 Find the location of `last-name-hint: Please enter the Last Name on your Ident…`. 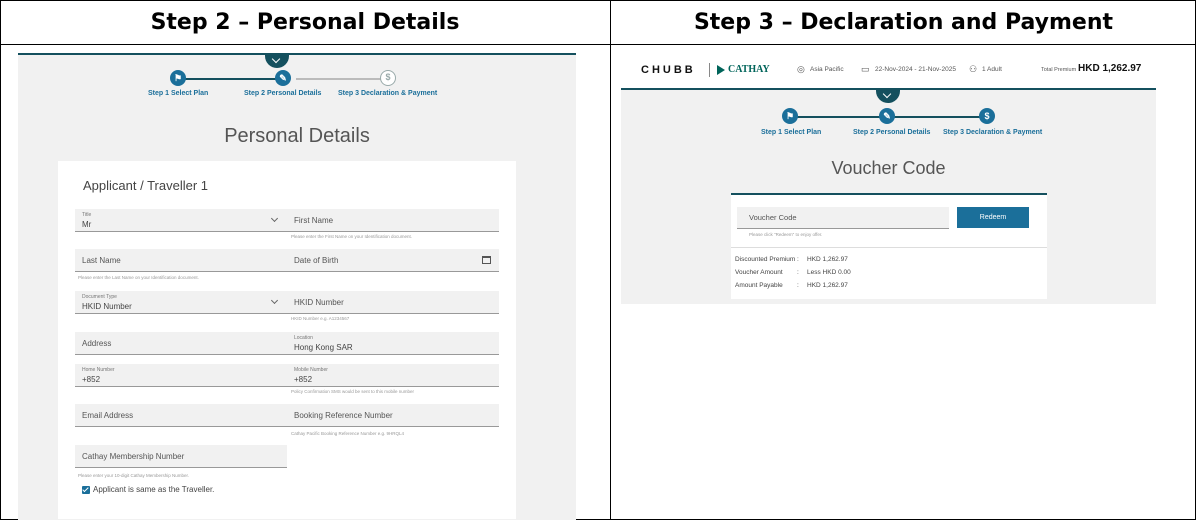

last-name-hint: Please enter the Last Name on your Ident… is located at coordinates (138, 277).